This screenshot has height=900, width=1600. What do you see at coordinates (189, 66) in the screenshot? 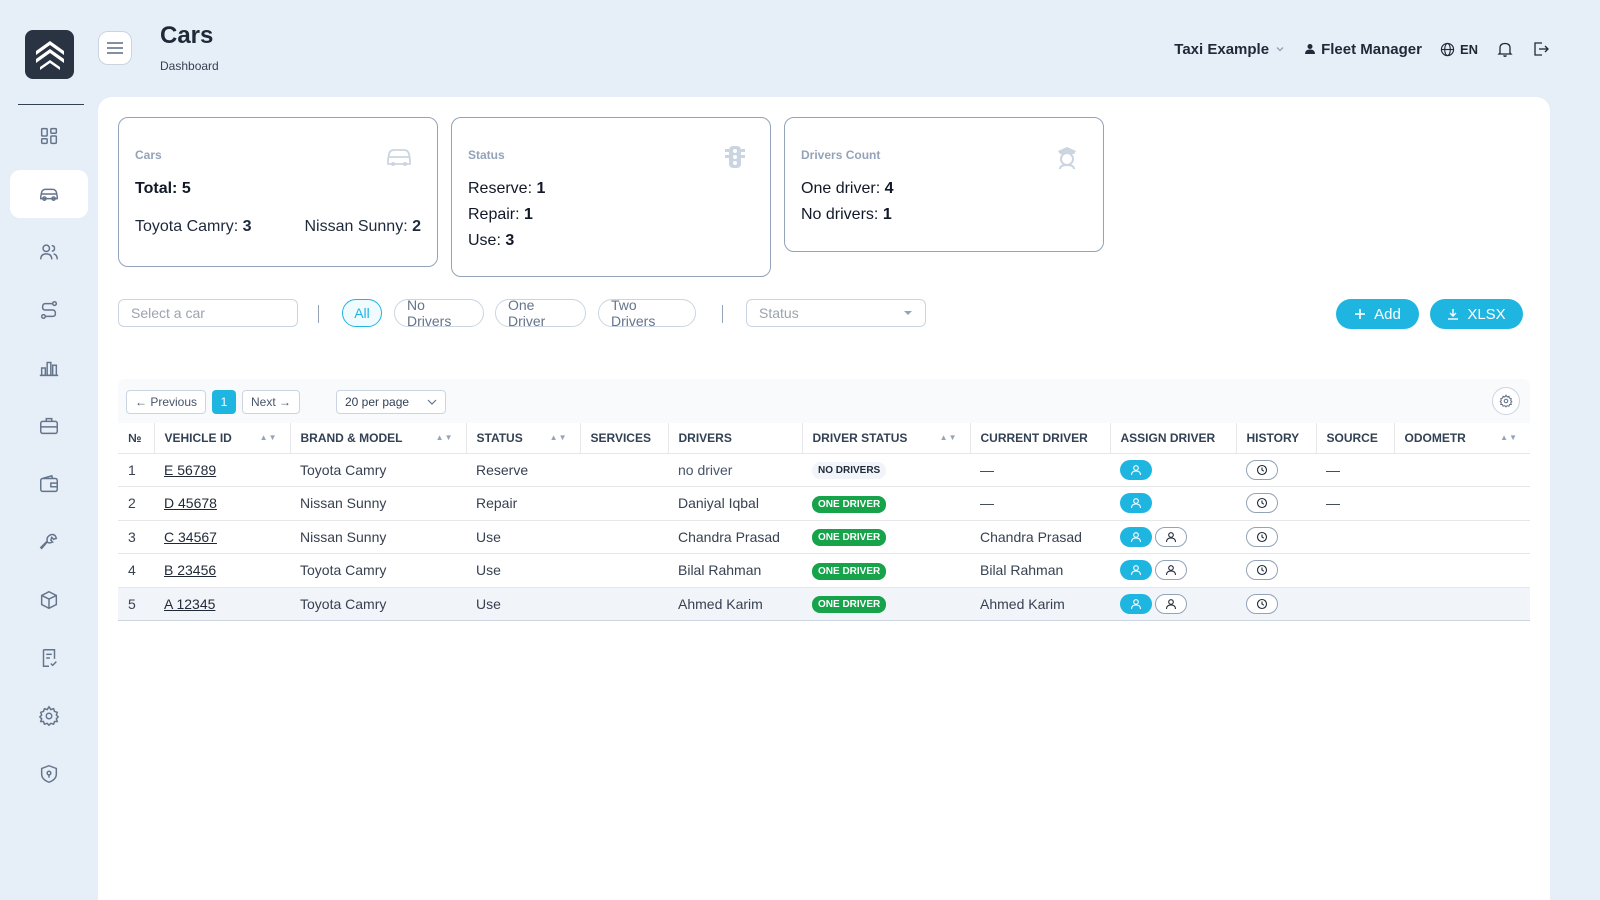
I see `breadcrumb: Dashboard` at bounding box center [189, 66].